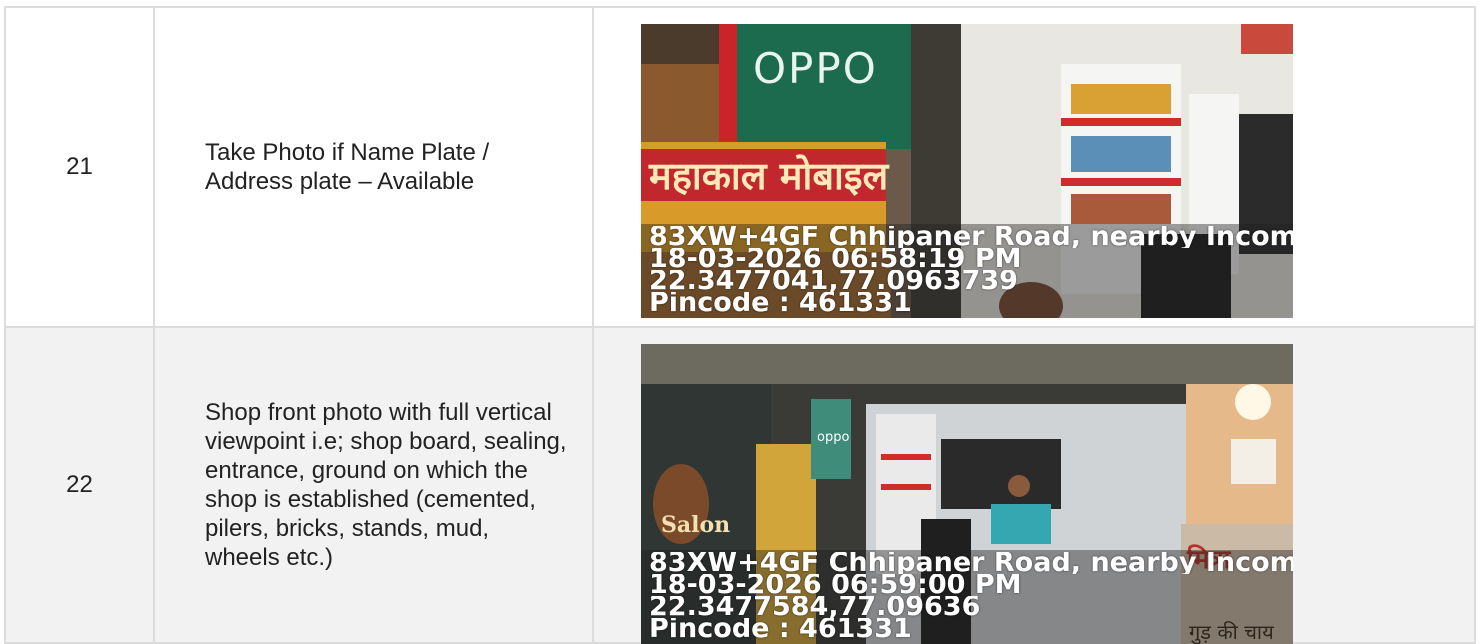  Describe the element at coordinates (79, 485) in the screenshot. I see `row-number: 22` at that location.